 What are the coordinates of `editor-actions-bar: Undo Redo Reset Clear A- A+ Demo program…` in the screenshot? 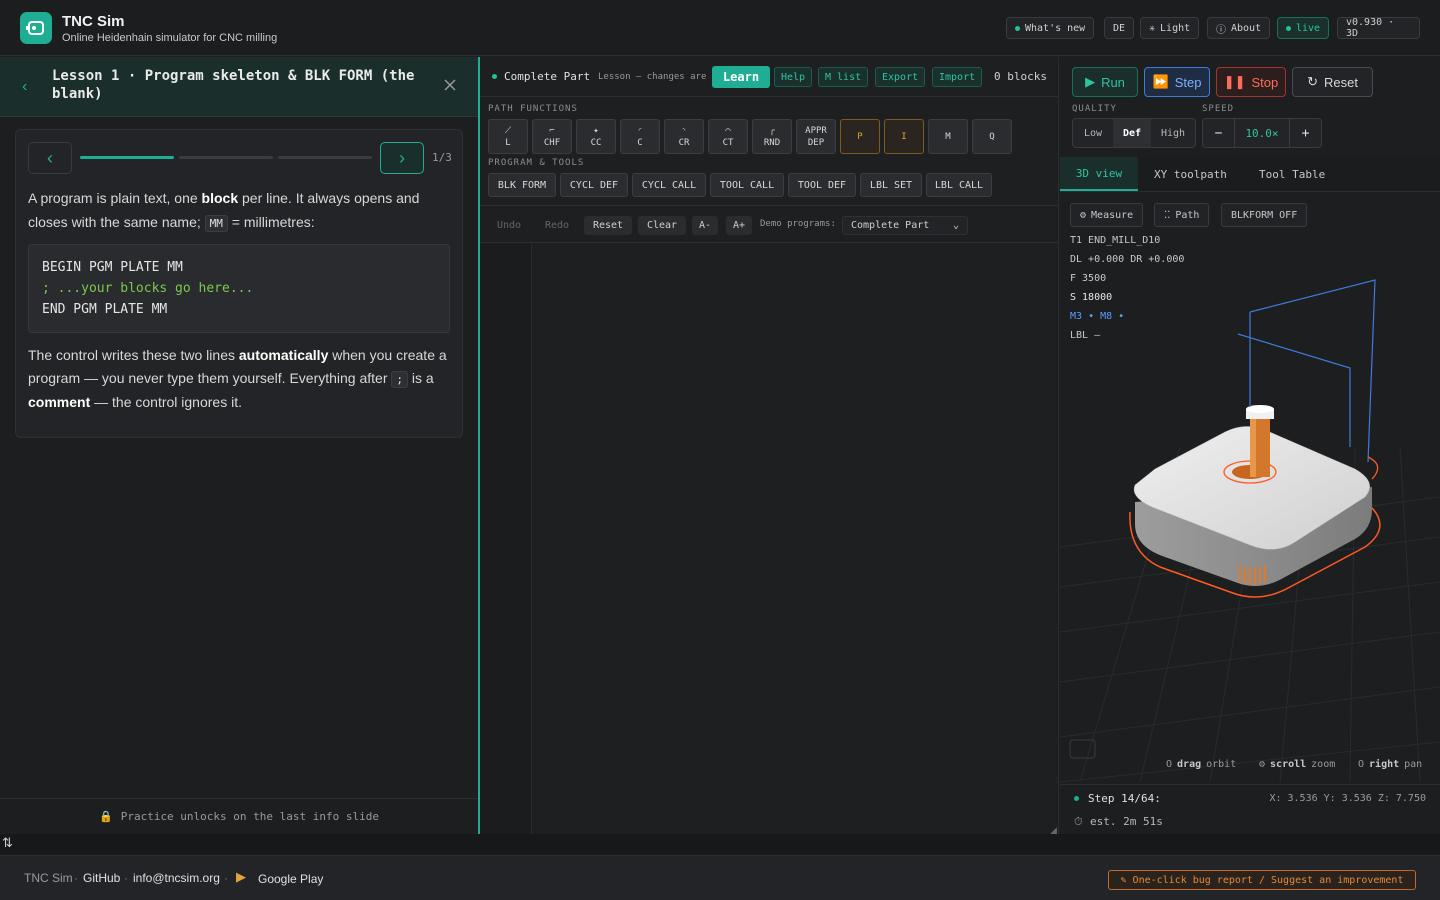 It's located at (769, 224).